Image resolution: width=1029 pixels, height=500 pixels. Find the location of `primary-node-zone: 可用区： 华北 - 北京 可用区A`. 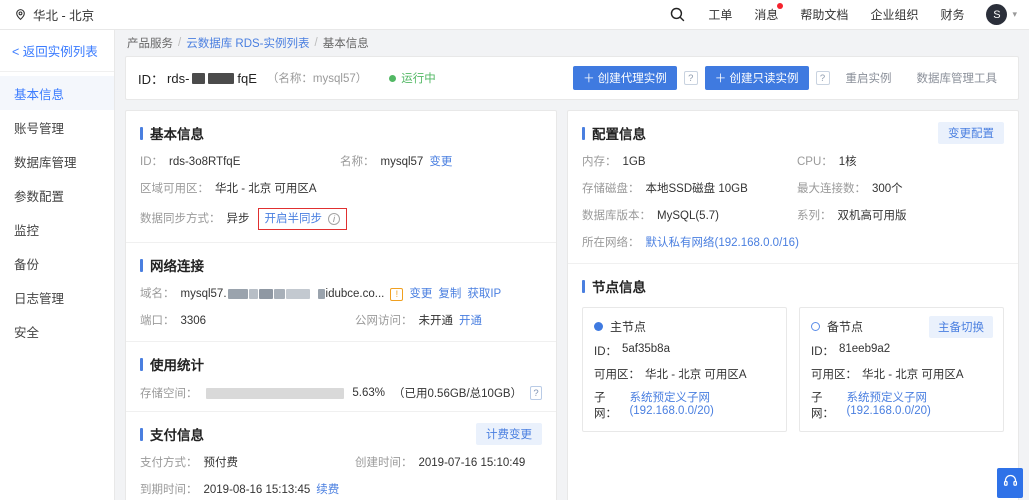

primary-node-zone: 可用区： 华北 - 北京 可用区A is located at coordinates (684, 374).